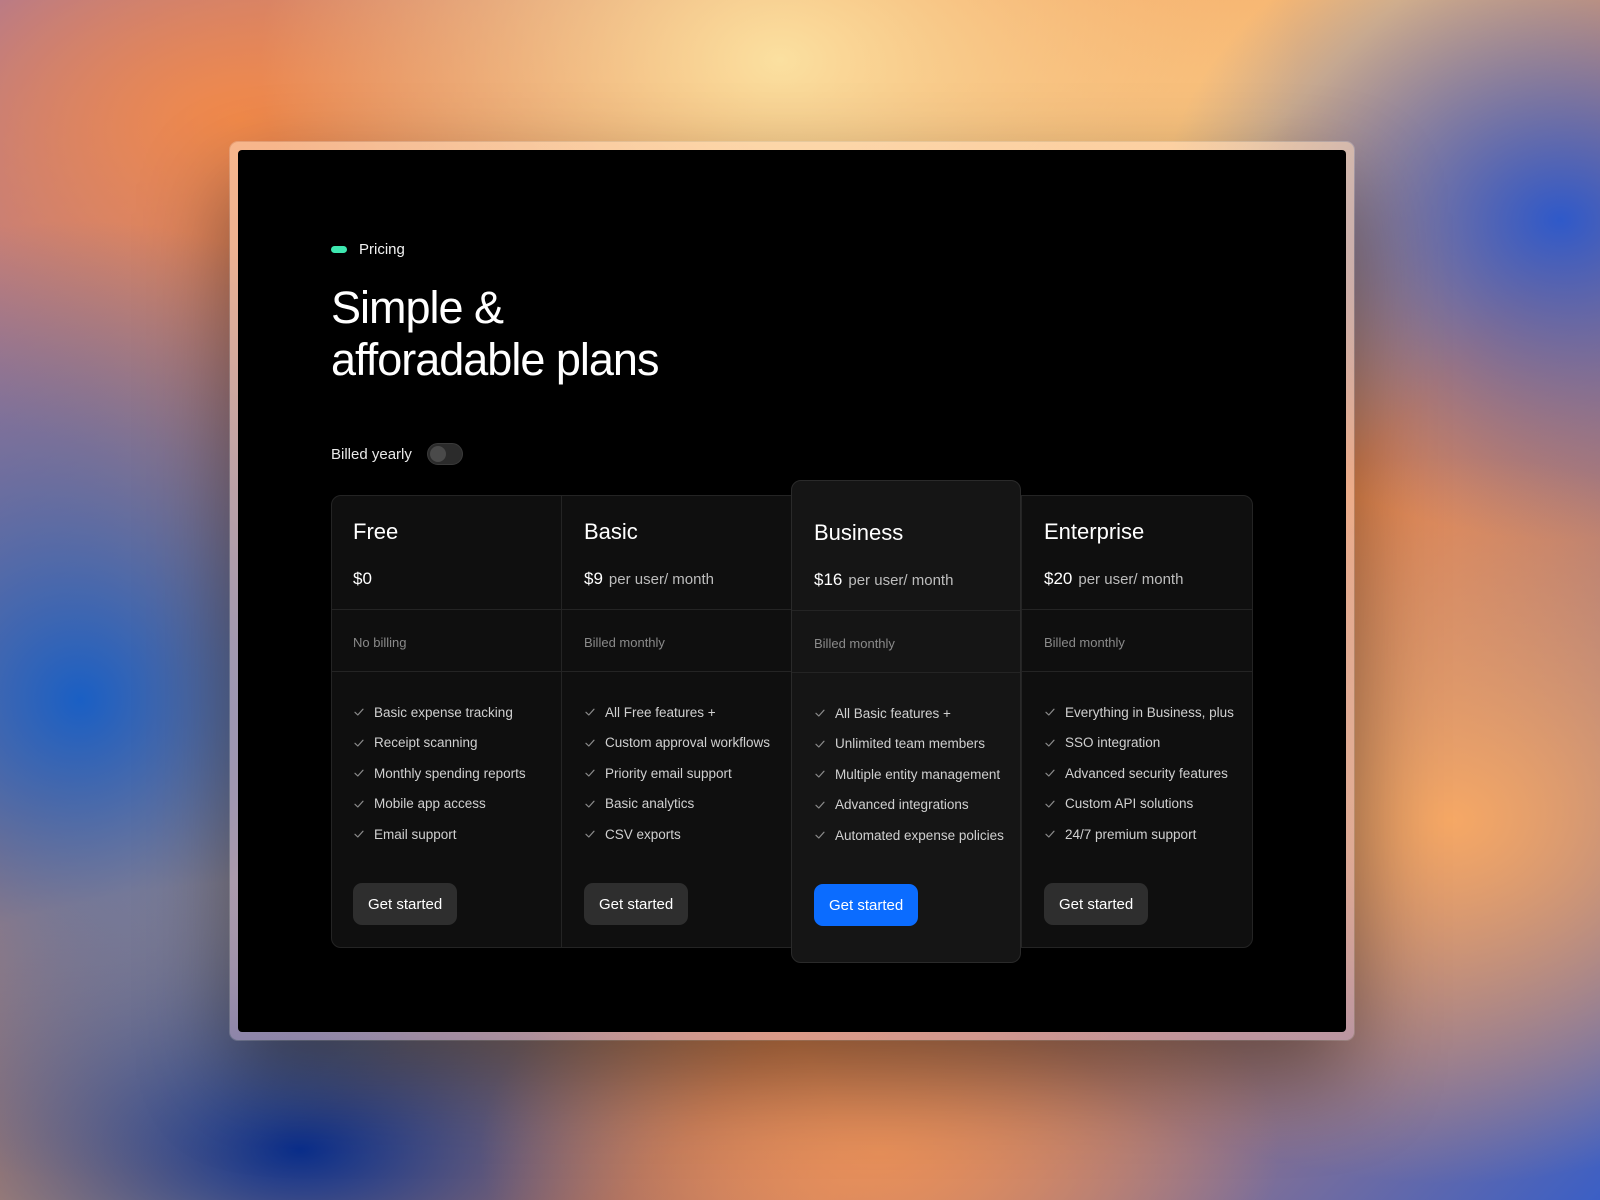 The height and width of the screenshot is (1200, 1600). I want to click on price-amount: $9, so click(593, 578).